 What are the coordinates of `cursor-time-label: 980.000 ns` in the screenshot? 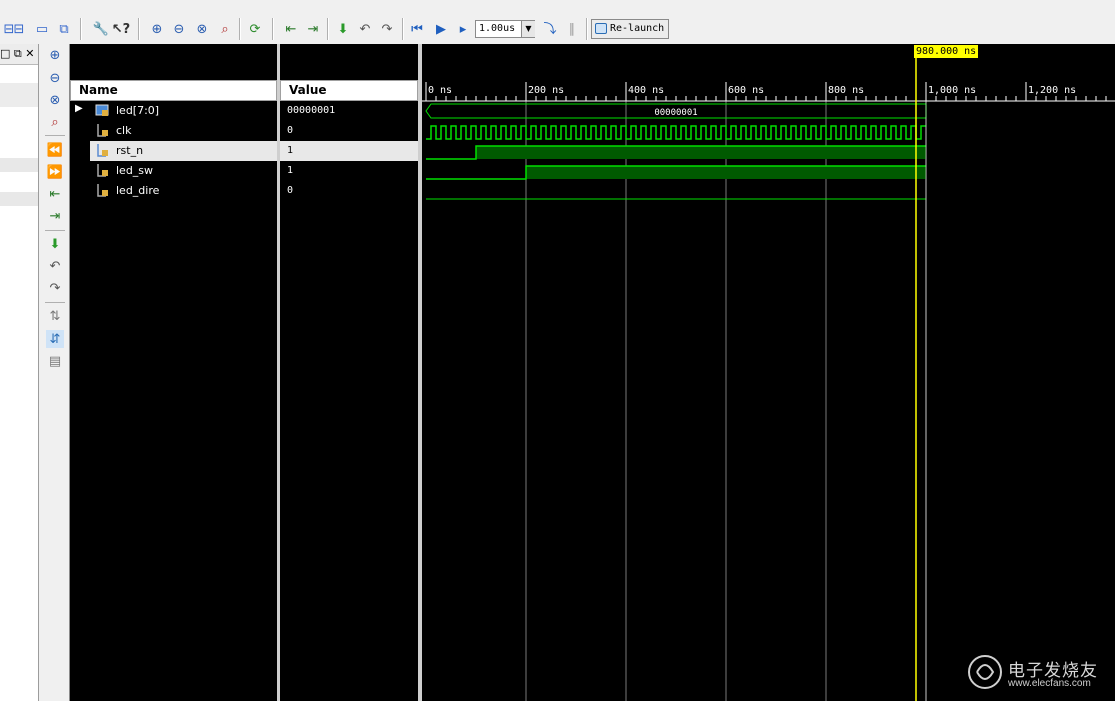 It's located at (946, 51).